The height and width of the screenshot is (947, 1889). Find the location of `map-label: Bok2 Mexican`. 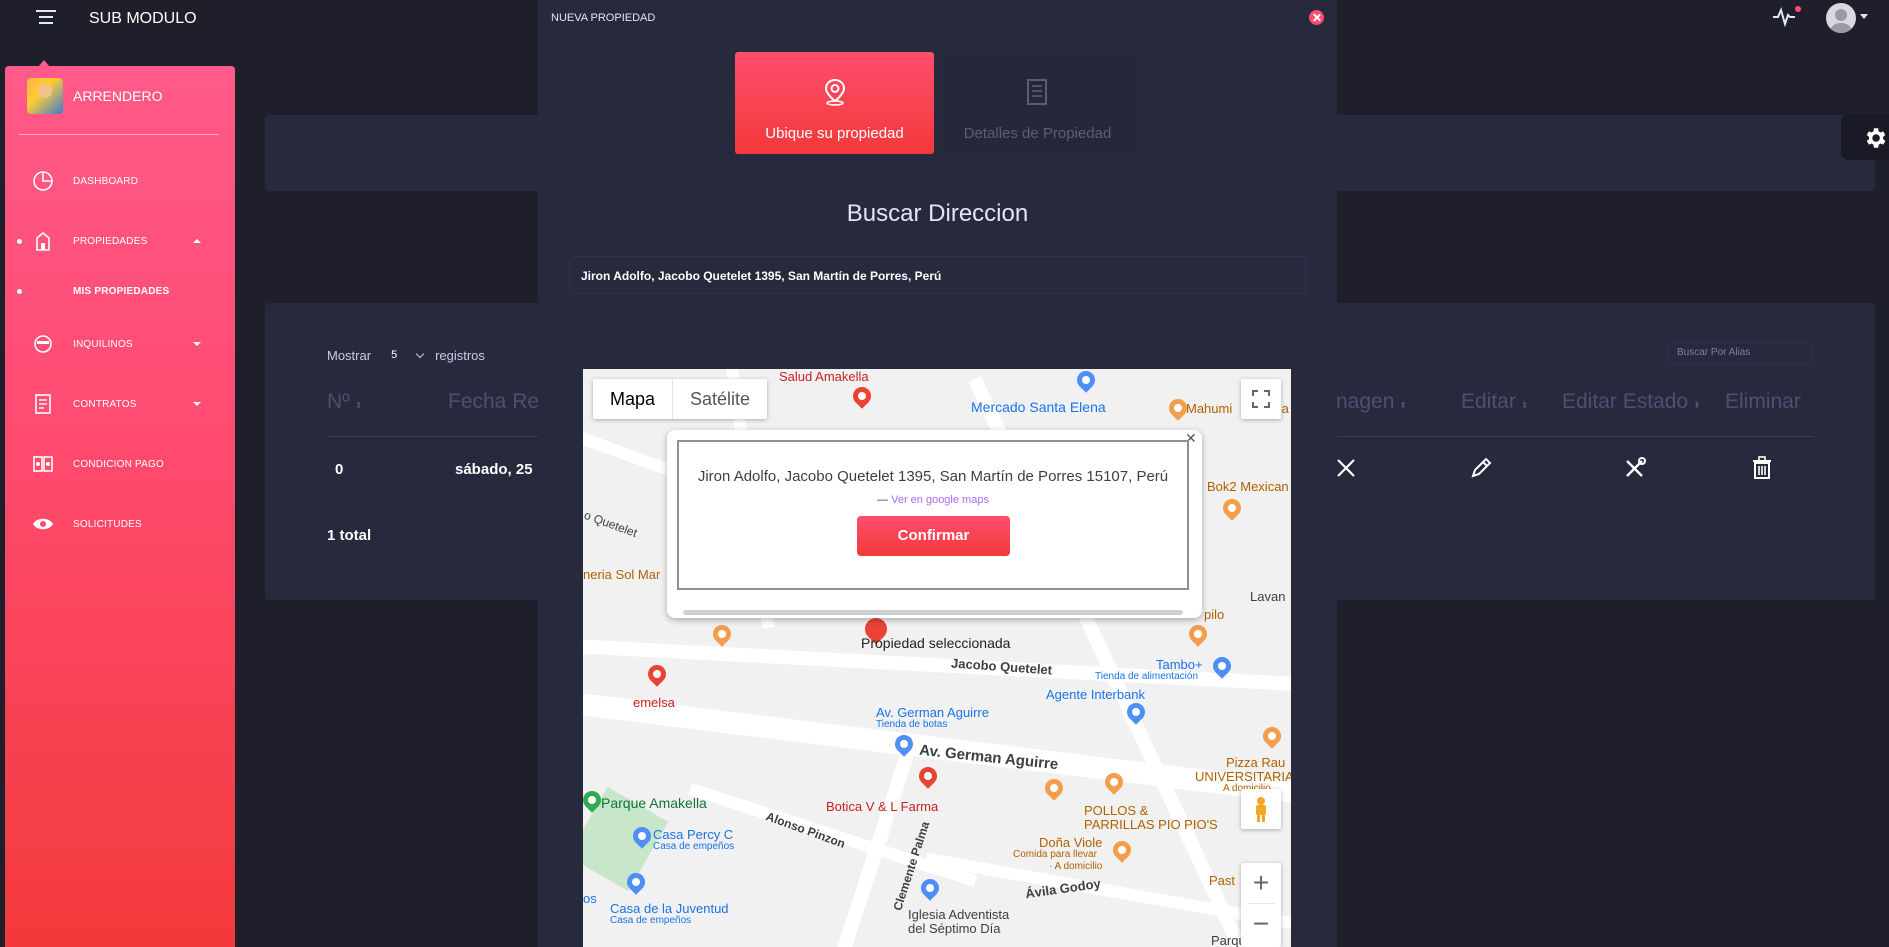

map-label: Bok2 Mexican is located at coordinates (1248, 486).